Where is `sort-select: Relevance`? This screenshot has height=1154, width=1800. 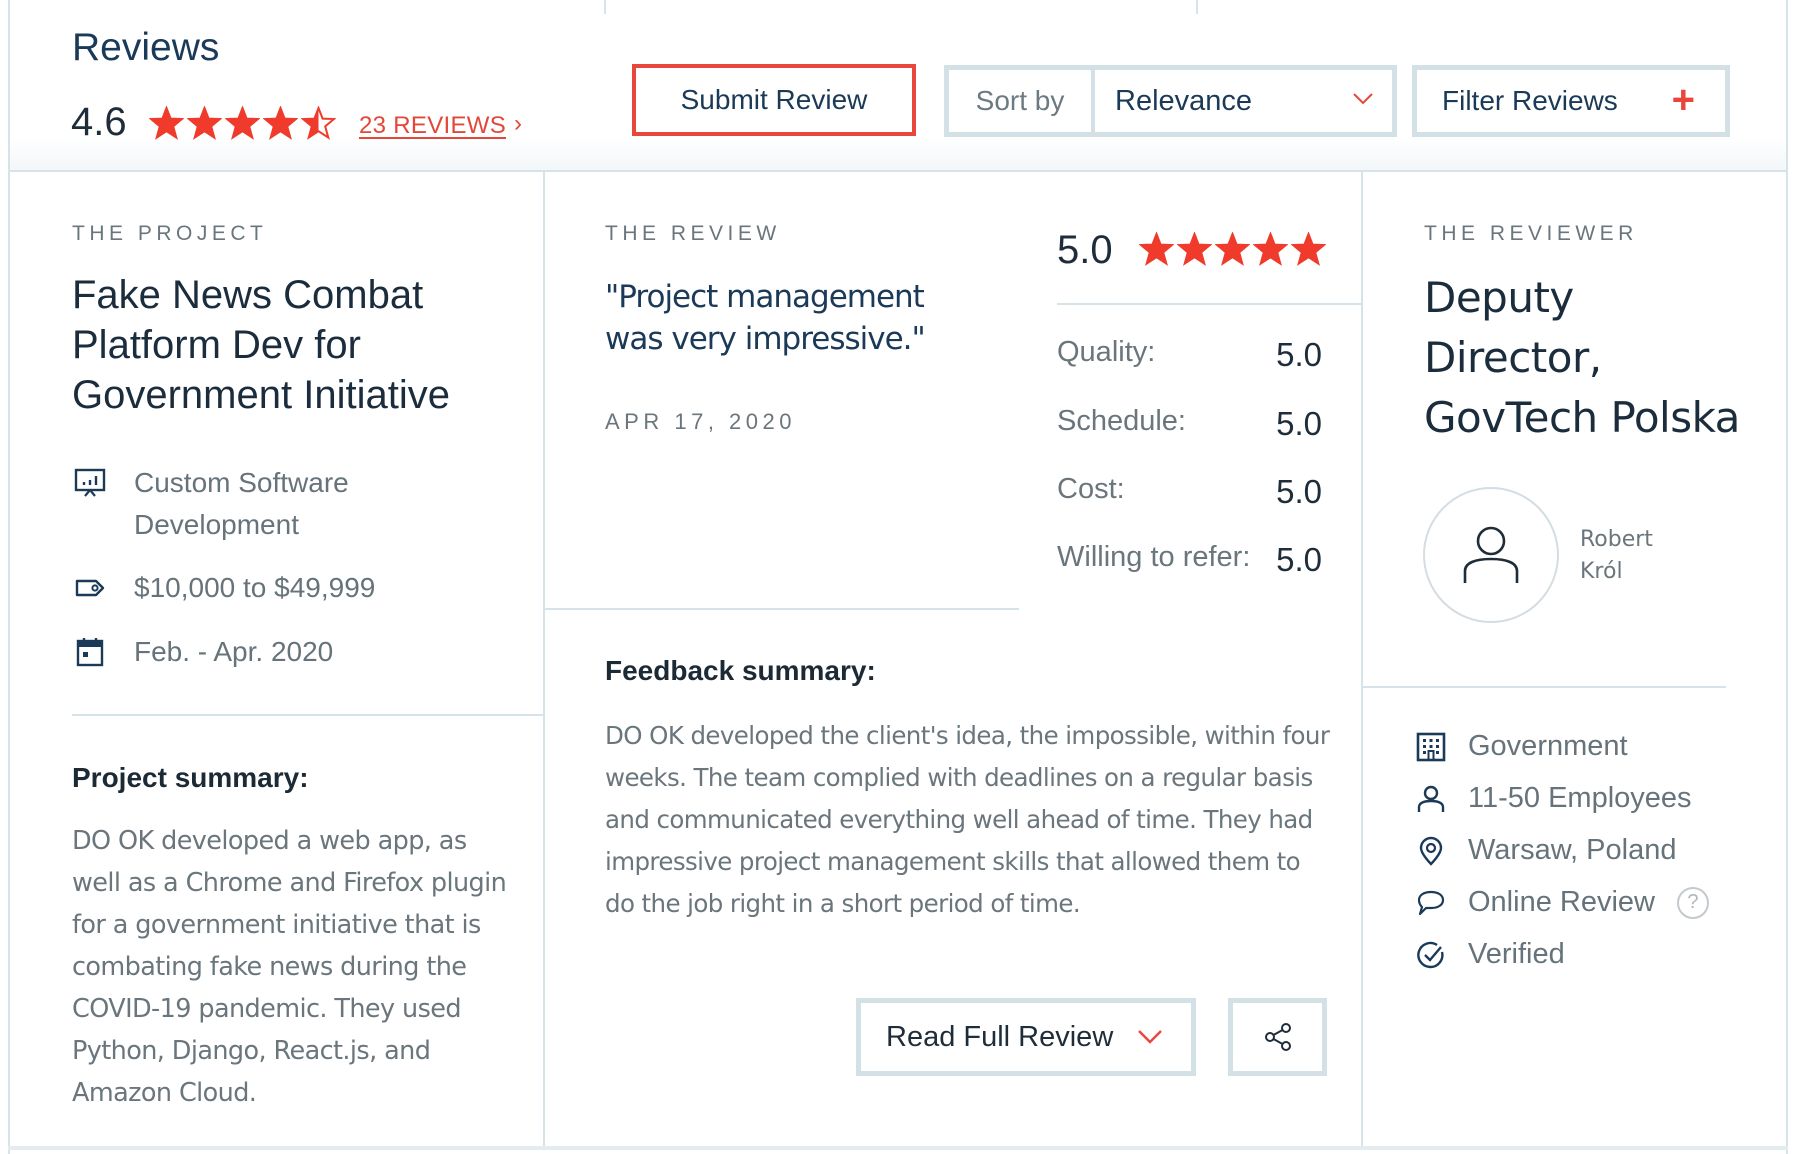 sort-select: Relevance is located at coordinates (1243, 101).